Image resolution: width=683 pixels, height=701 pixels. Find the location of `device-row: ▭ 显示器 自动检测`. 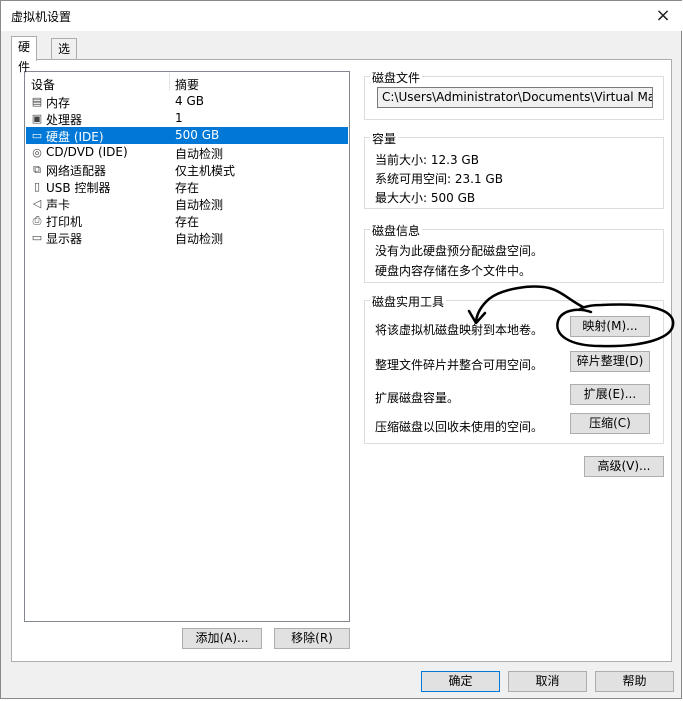

device-row: ▭ 显示器 自动检测 is located at coordinates (187, 237).